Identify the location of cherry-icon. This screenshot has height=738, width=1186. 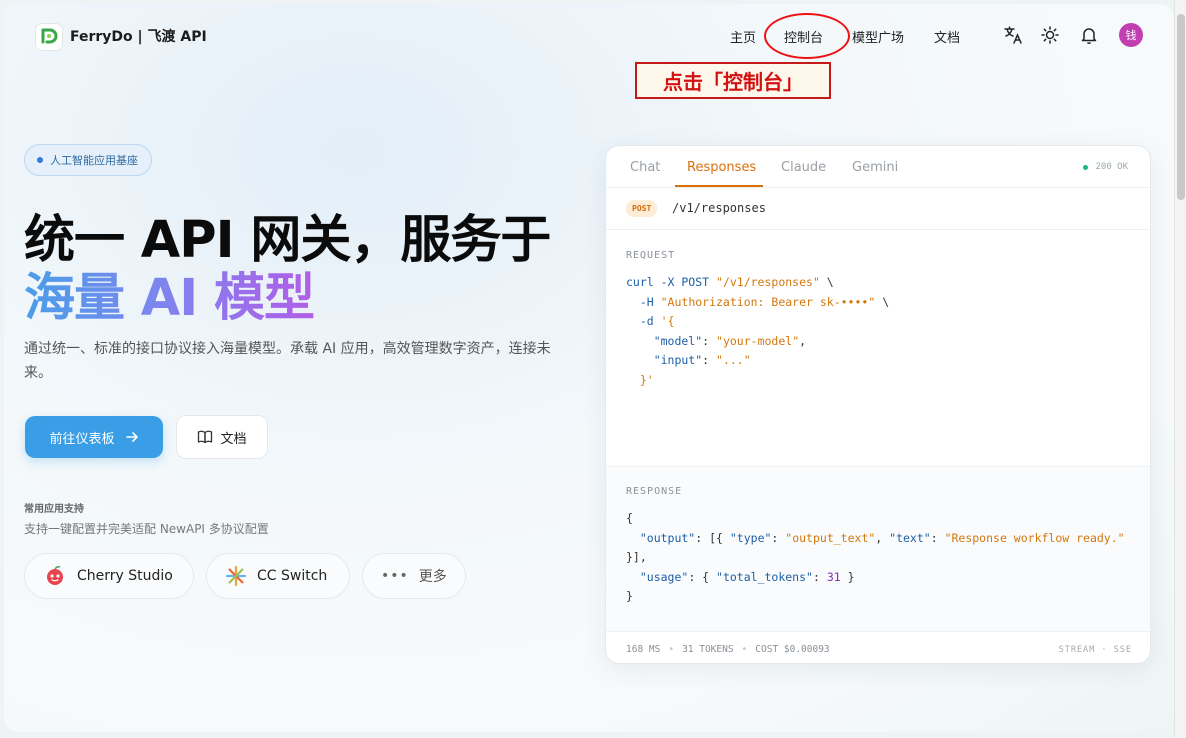
(55, 575).